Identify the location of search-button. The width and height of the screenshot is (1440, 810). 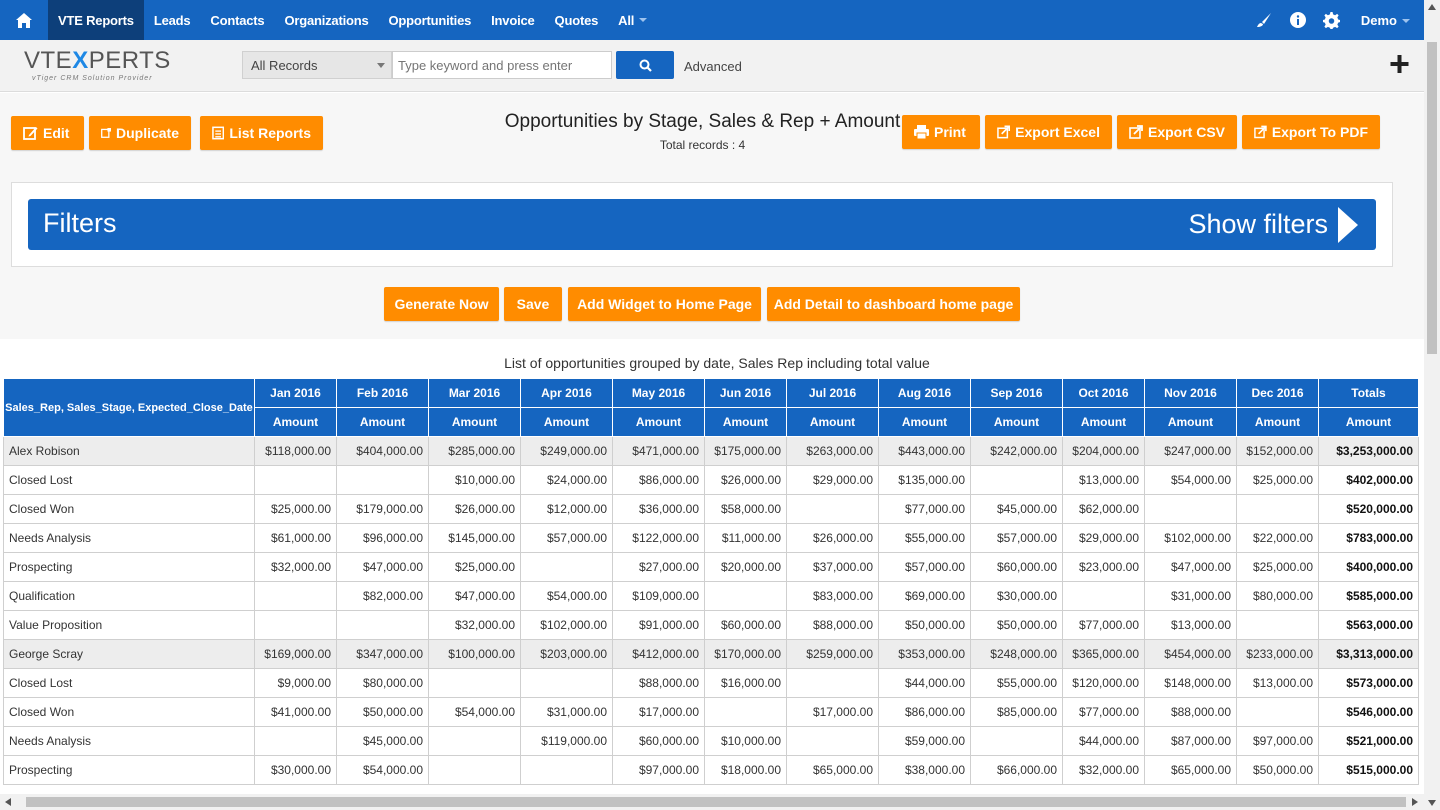
(645, 65).